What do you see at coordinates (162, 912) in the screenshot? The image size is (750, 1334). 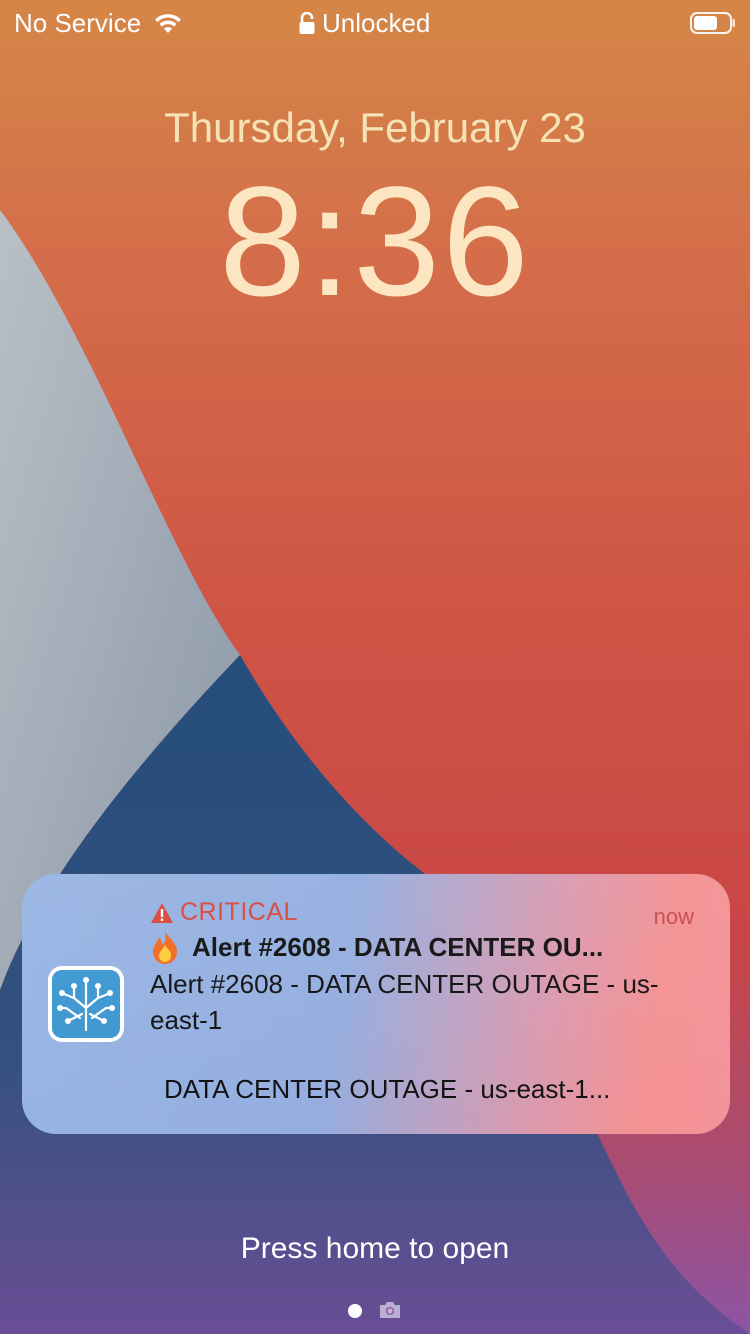 I see `warning-icon` at bounding box center [162, 912].